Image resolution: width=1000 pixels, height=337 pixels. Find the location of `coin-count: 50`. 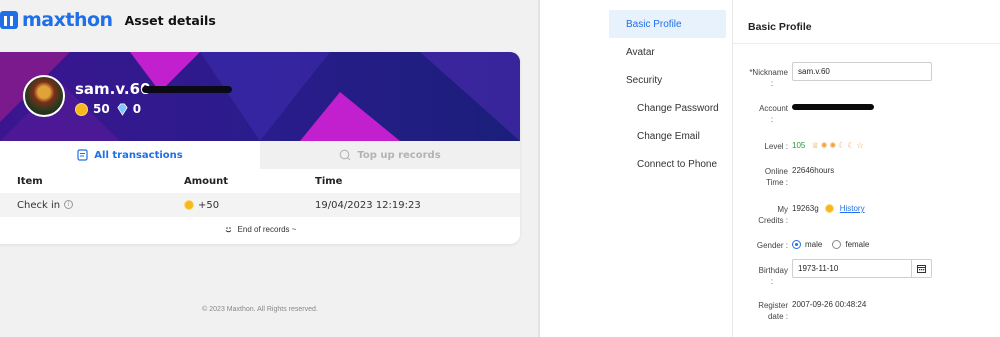

coin-count: 50 is located at coordinates (101, 109).